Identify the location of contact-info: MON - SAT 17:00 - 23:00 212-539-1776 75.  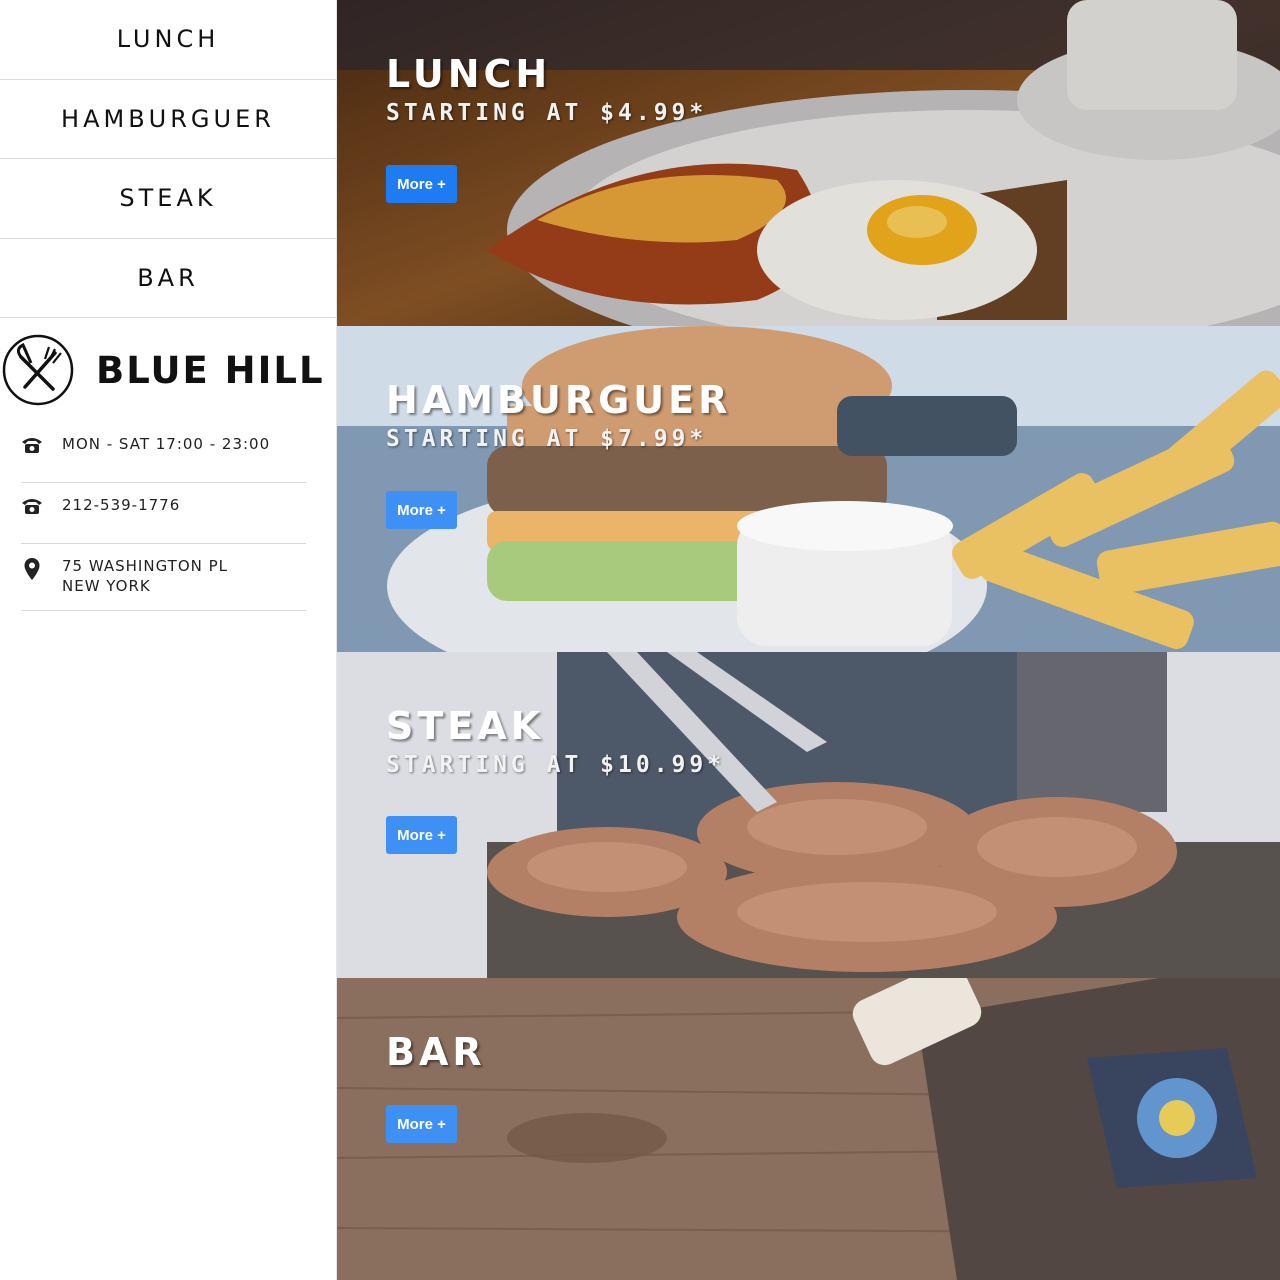
(168, 516).